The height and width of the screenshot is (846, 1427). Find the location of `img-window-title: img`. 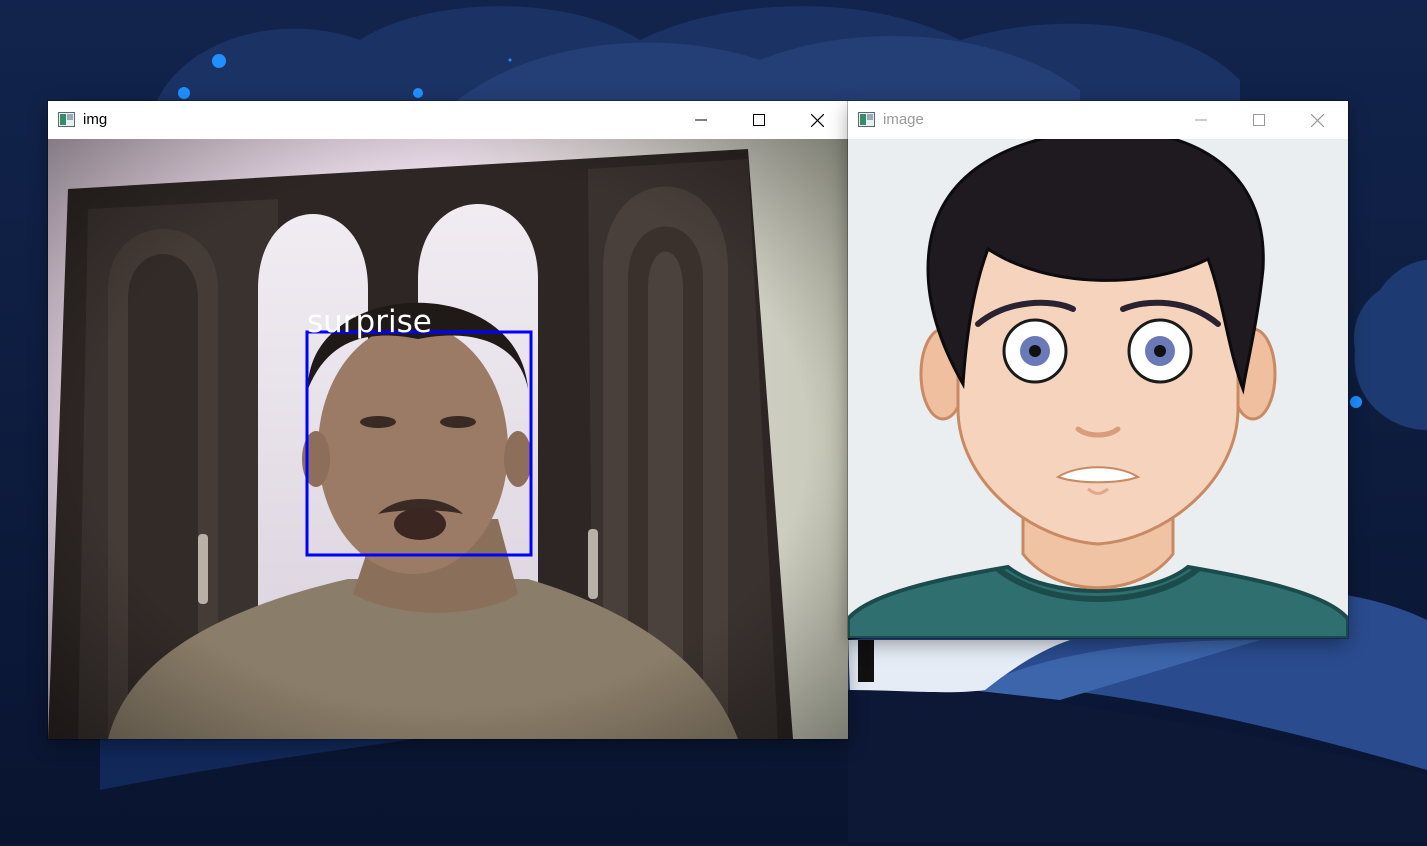

img-window-title: img is located at coordinates (95, 119).